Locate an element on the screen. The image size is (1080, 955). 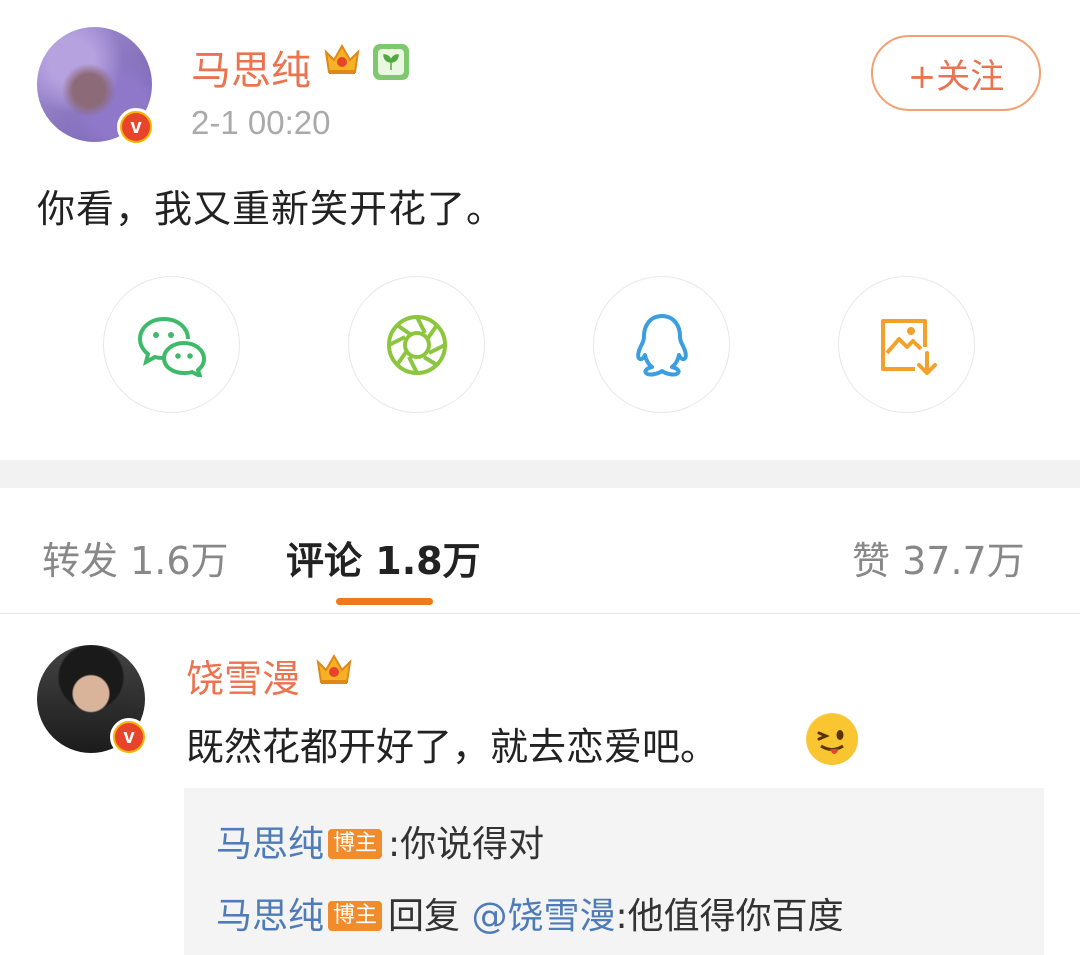
tab-like: 赞 37.7万 is located at coordinates (938, 557).